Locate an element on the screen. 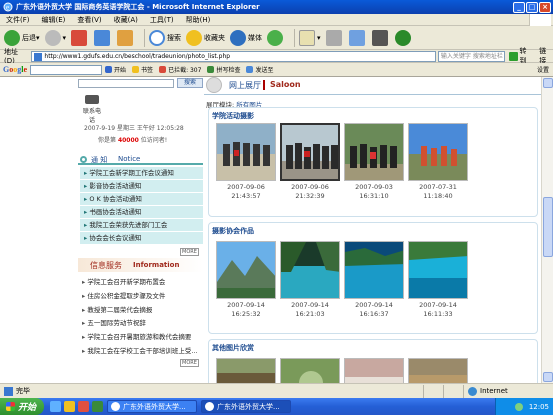  google-settings-button: 设置 is located at coordinates (543, 69).